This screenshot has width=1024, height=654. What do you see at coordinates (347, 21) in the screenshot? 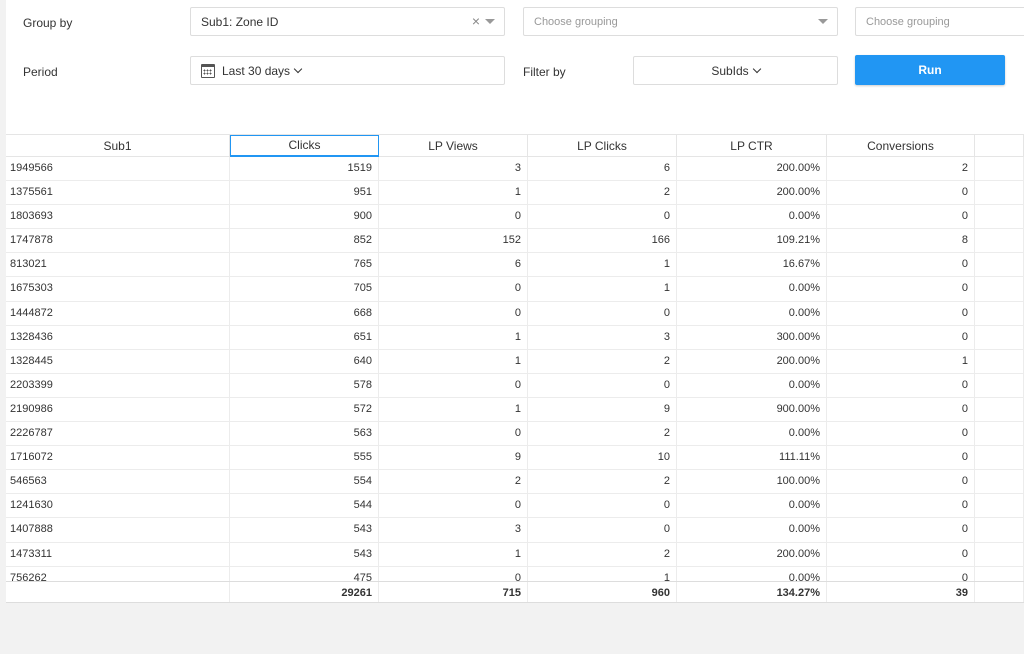
I see `group1-select: Sub1: Zone ID ×` at bounding box center [347, 21].